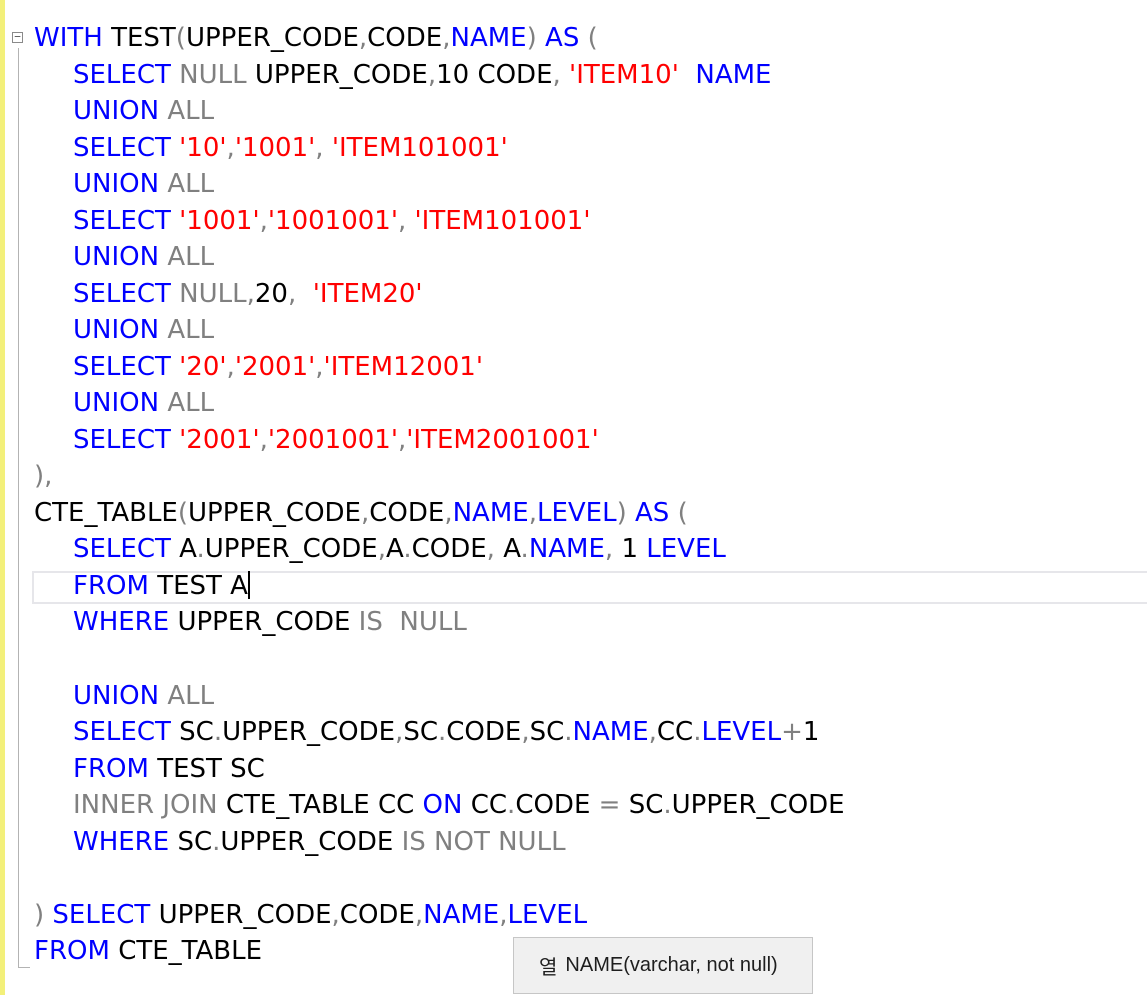 The width and height of the screenshot is (1147, 995). Describe the element at coordinates (2, 497) in the screenshot. I see `change-marker-bar` at that location.